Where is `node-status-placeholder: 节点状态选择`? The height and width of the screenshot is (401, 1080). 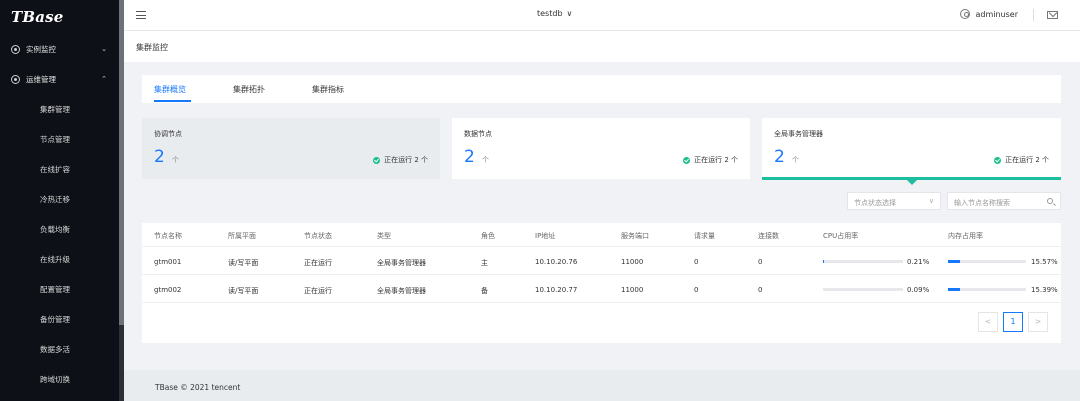
node-status-placeholder: 节点状态选择 is located at coordinates (875, 203).